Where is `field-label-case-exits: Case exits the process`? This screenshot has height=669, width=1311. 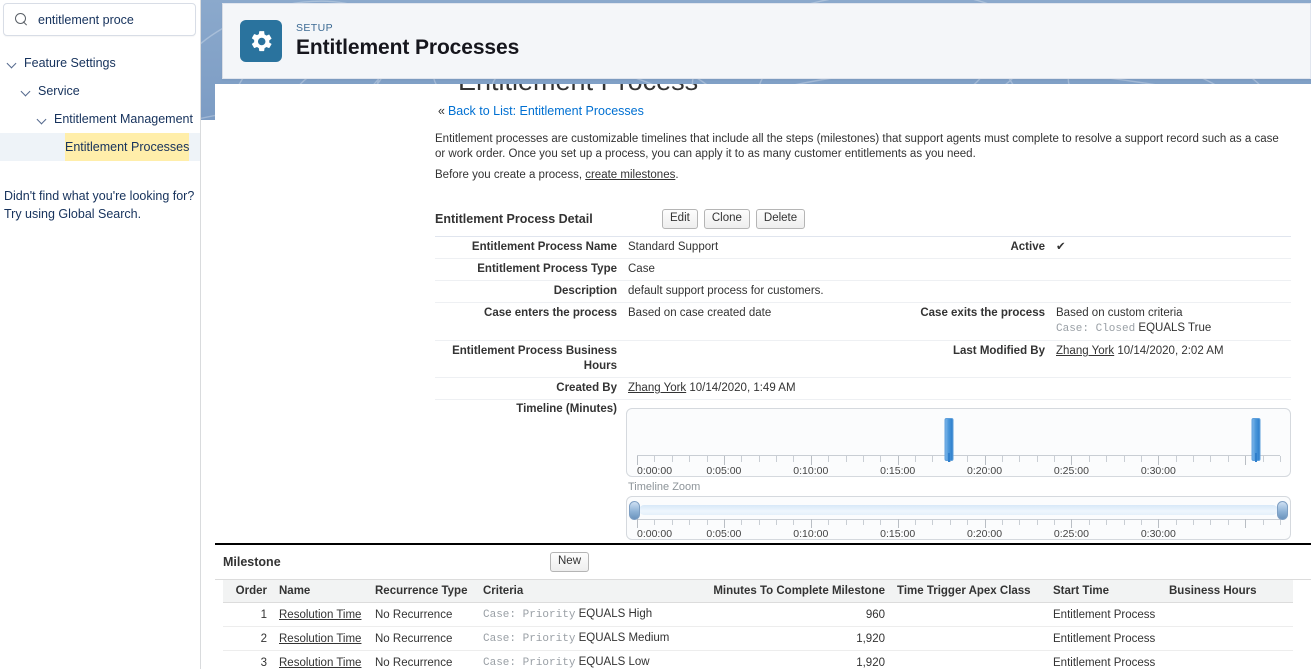 field-label-case-exits: Case exits the process is located at coordinates (982, 313).